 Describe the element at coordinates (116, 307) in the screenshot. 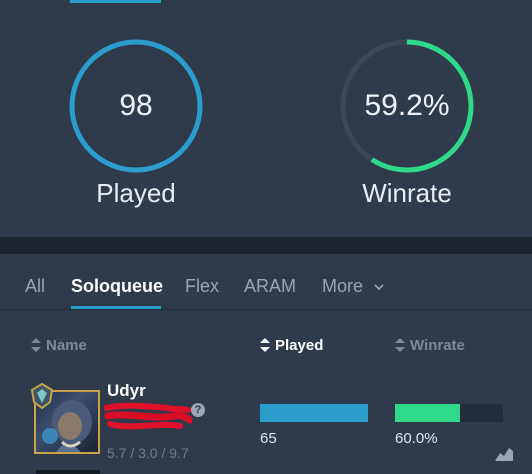

I see `active-tab-underline` at that location.